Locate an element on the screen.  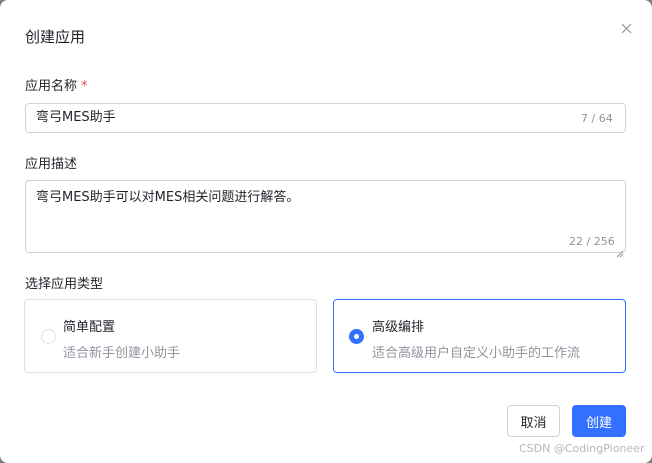
app-name-input: 弯弓MES助手 7 / 64 is located at coordinates (325, 118).